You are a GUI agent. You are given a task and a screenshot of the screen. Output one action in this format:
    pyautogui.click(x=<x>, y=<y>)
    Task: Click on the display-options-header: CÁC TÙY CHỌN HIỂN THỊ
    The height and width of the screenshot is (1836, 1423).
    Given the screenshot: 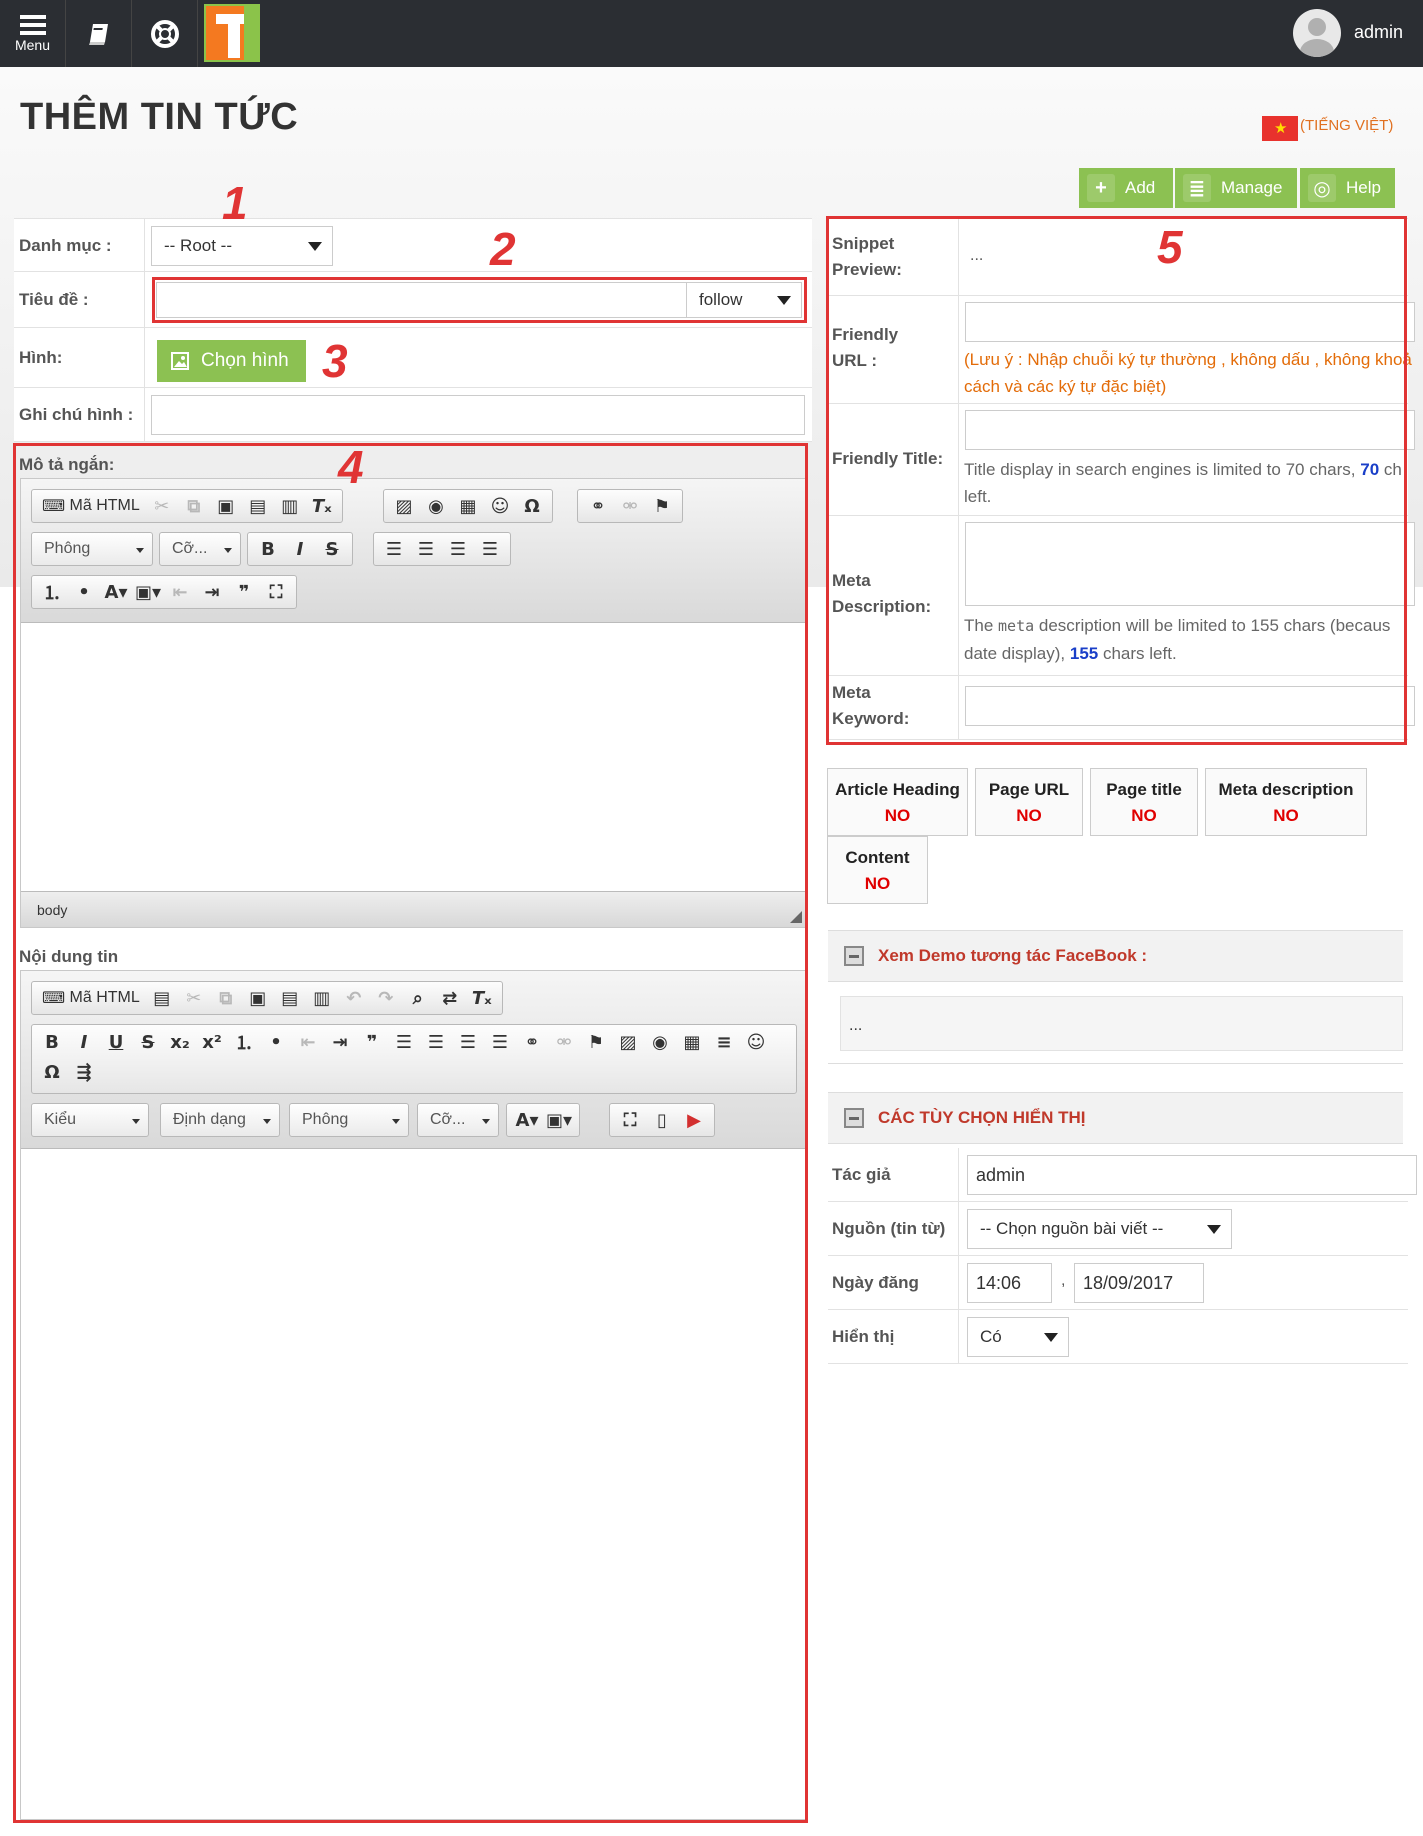 What is the action you would take?
    pyautogui.click(x=1115, y=1118)
    